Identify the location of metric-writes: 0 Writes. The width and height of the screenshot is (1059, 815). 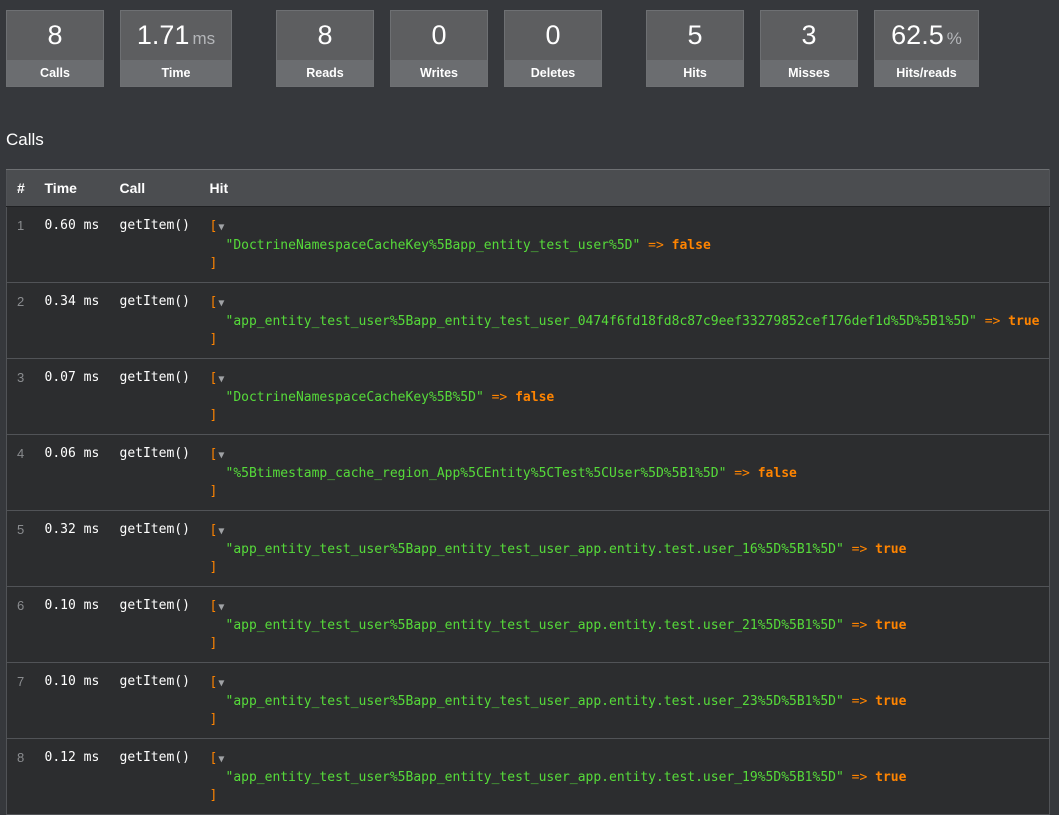
(439, 48).